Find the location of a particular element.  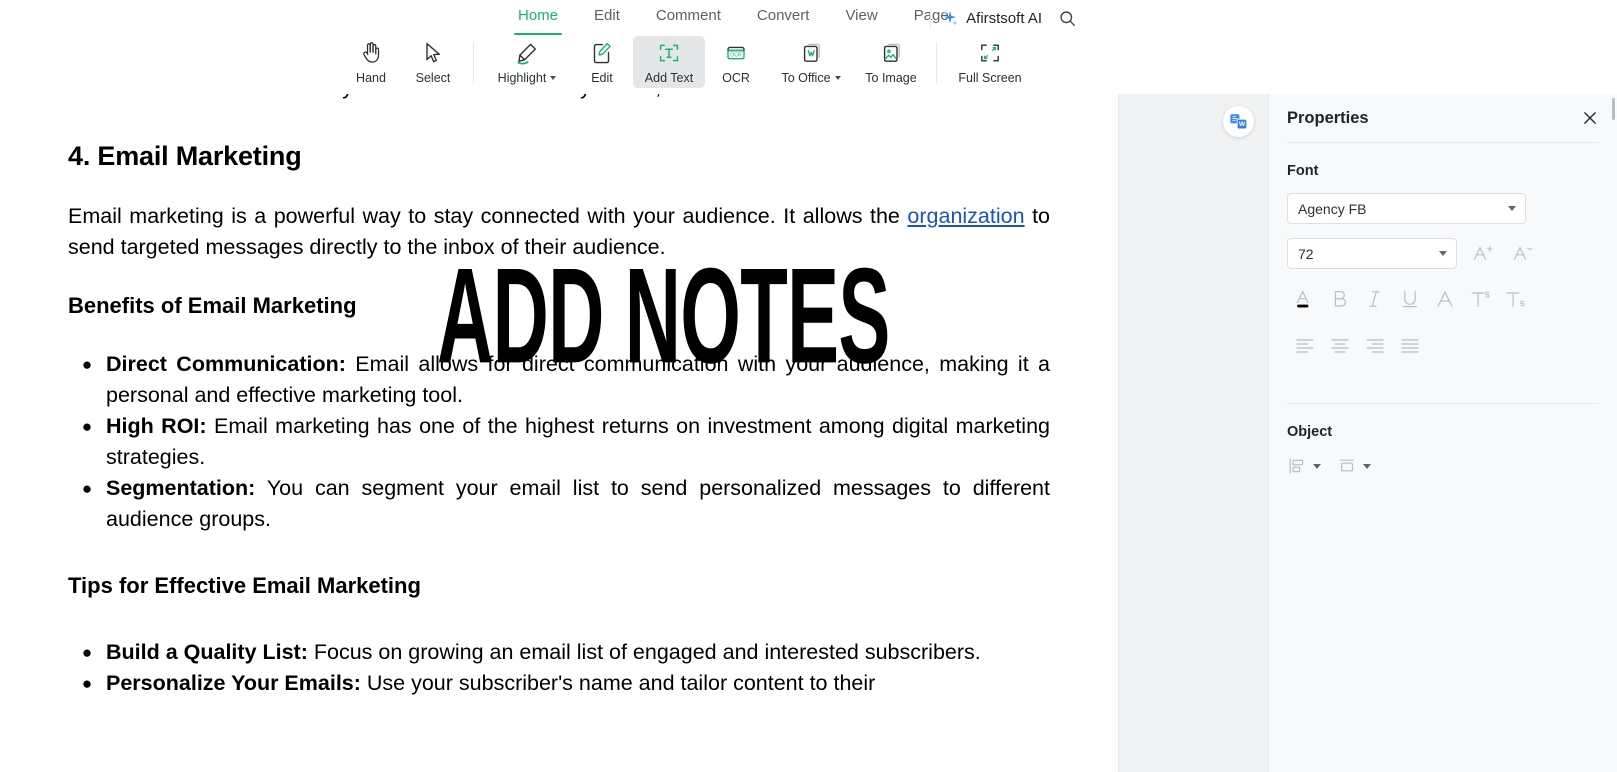

align-right-button is located at coordinates (1374, 345).